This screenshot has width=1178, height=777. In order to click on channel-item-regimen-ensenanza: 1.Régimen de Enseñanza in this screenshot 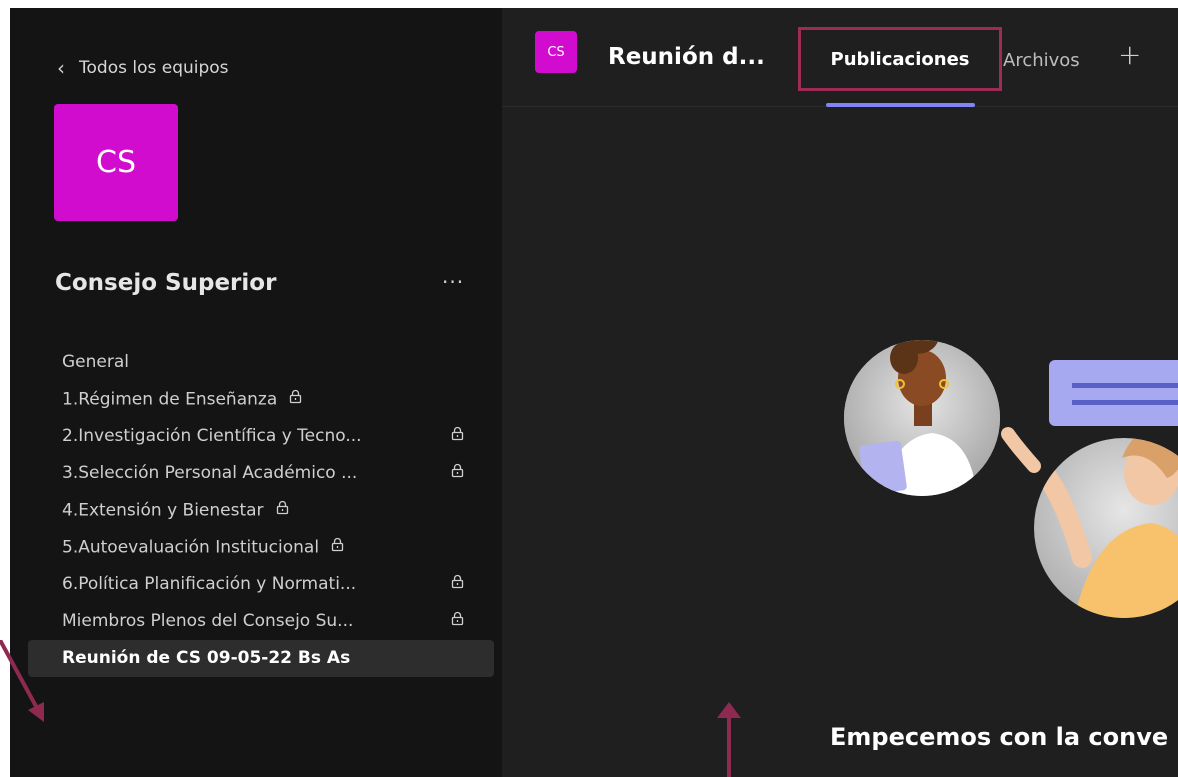, I will do `click(261, 399)`.